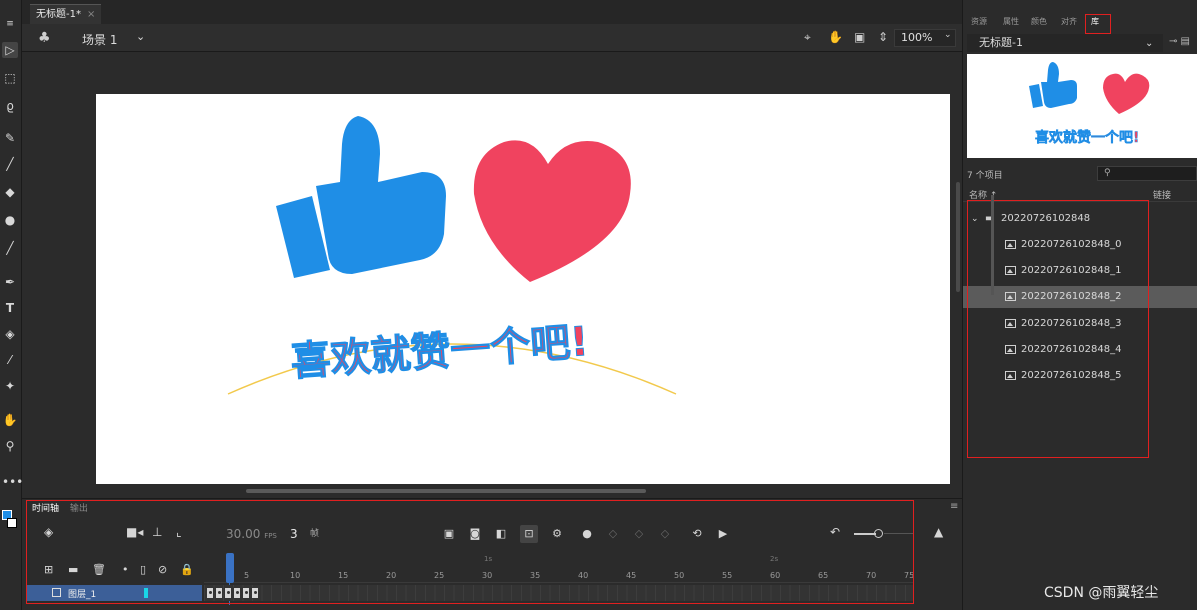  I want to click on tab-color: 颜色, so click(1039, 21).